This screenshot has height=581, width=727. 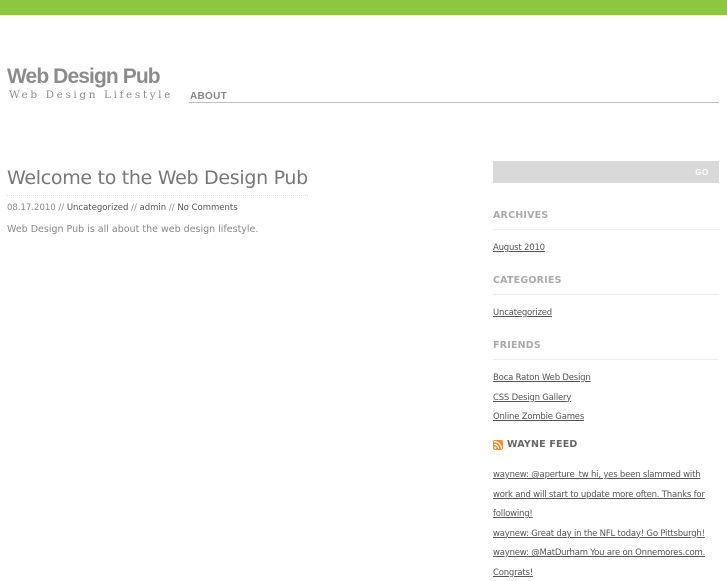 What do you see at coordinates (454, 93) in the screenshot?
I see `main-nav: ABOUT` at bounding box center [454, 93].